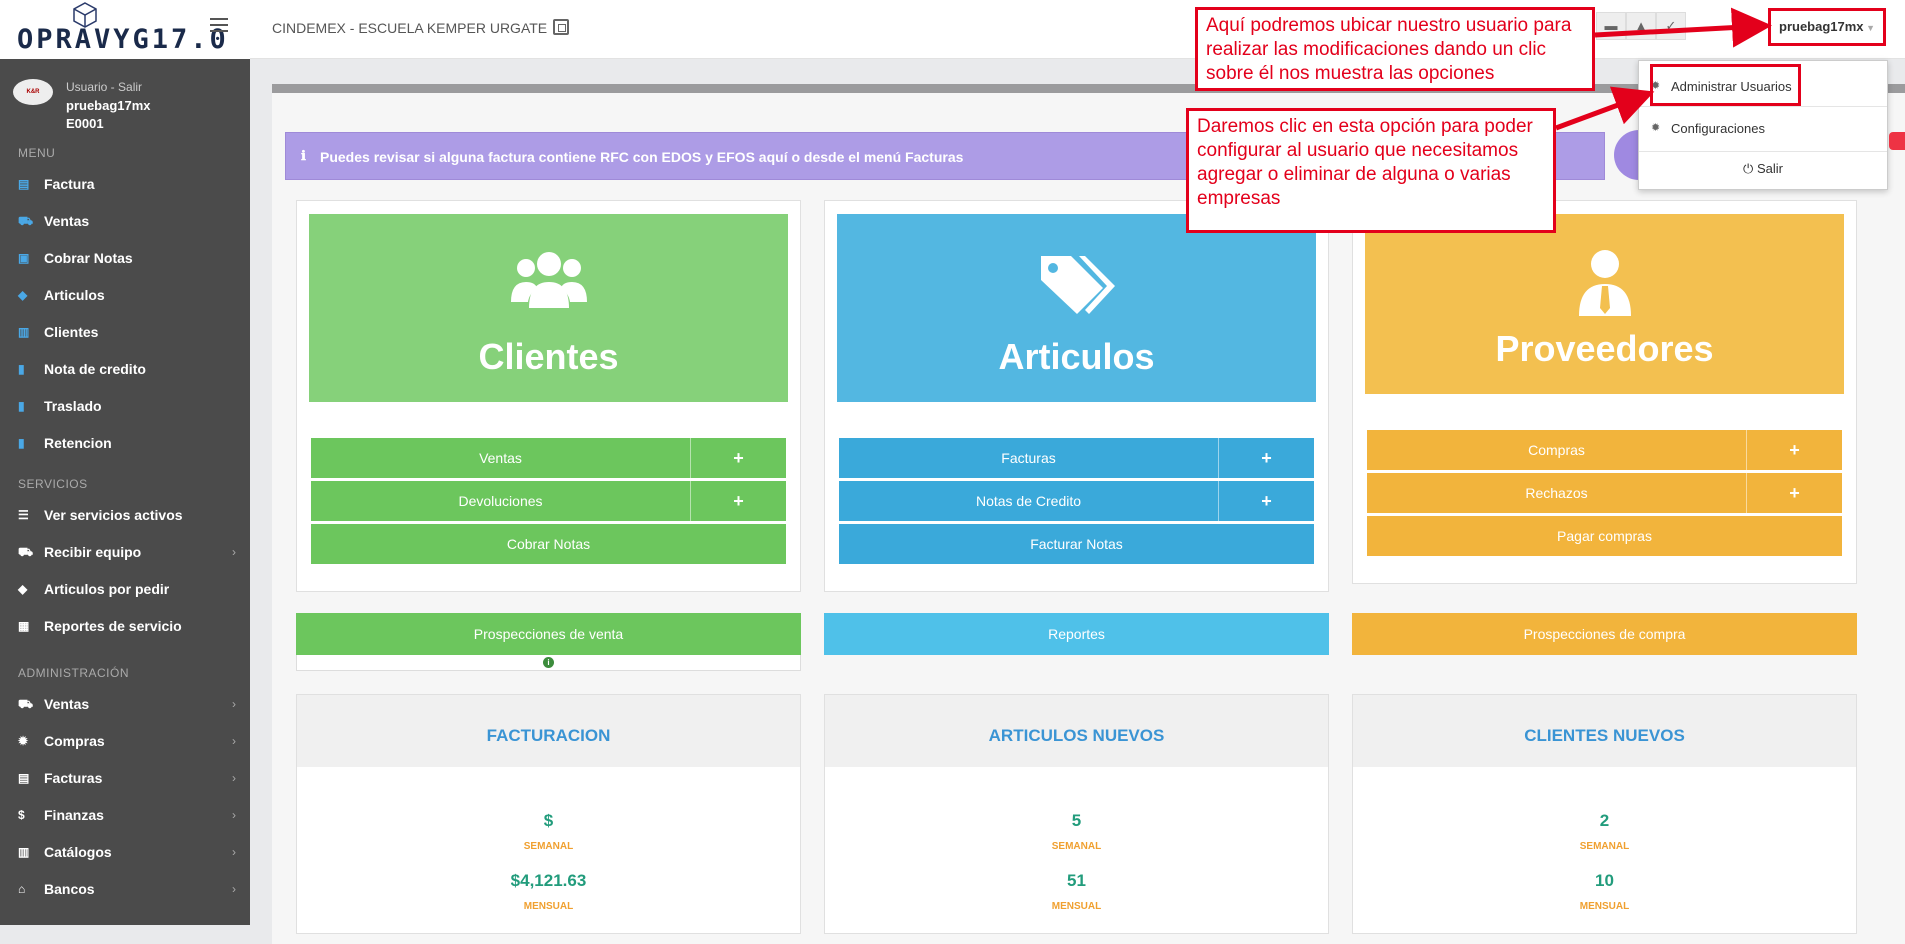 Image resolution: width=1905 pixels, height=944 pixels. What do you see at coordinates (125, 741) in the screenshot?
I see `sidebar-item-admin-compras: ✹ Compras ›` at bounding box center [125, 741].